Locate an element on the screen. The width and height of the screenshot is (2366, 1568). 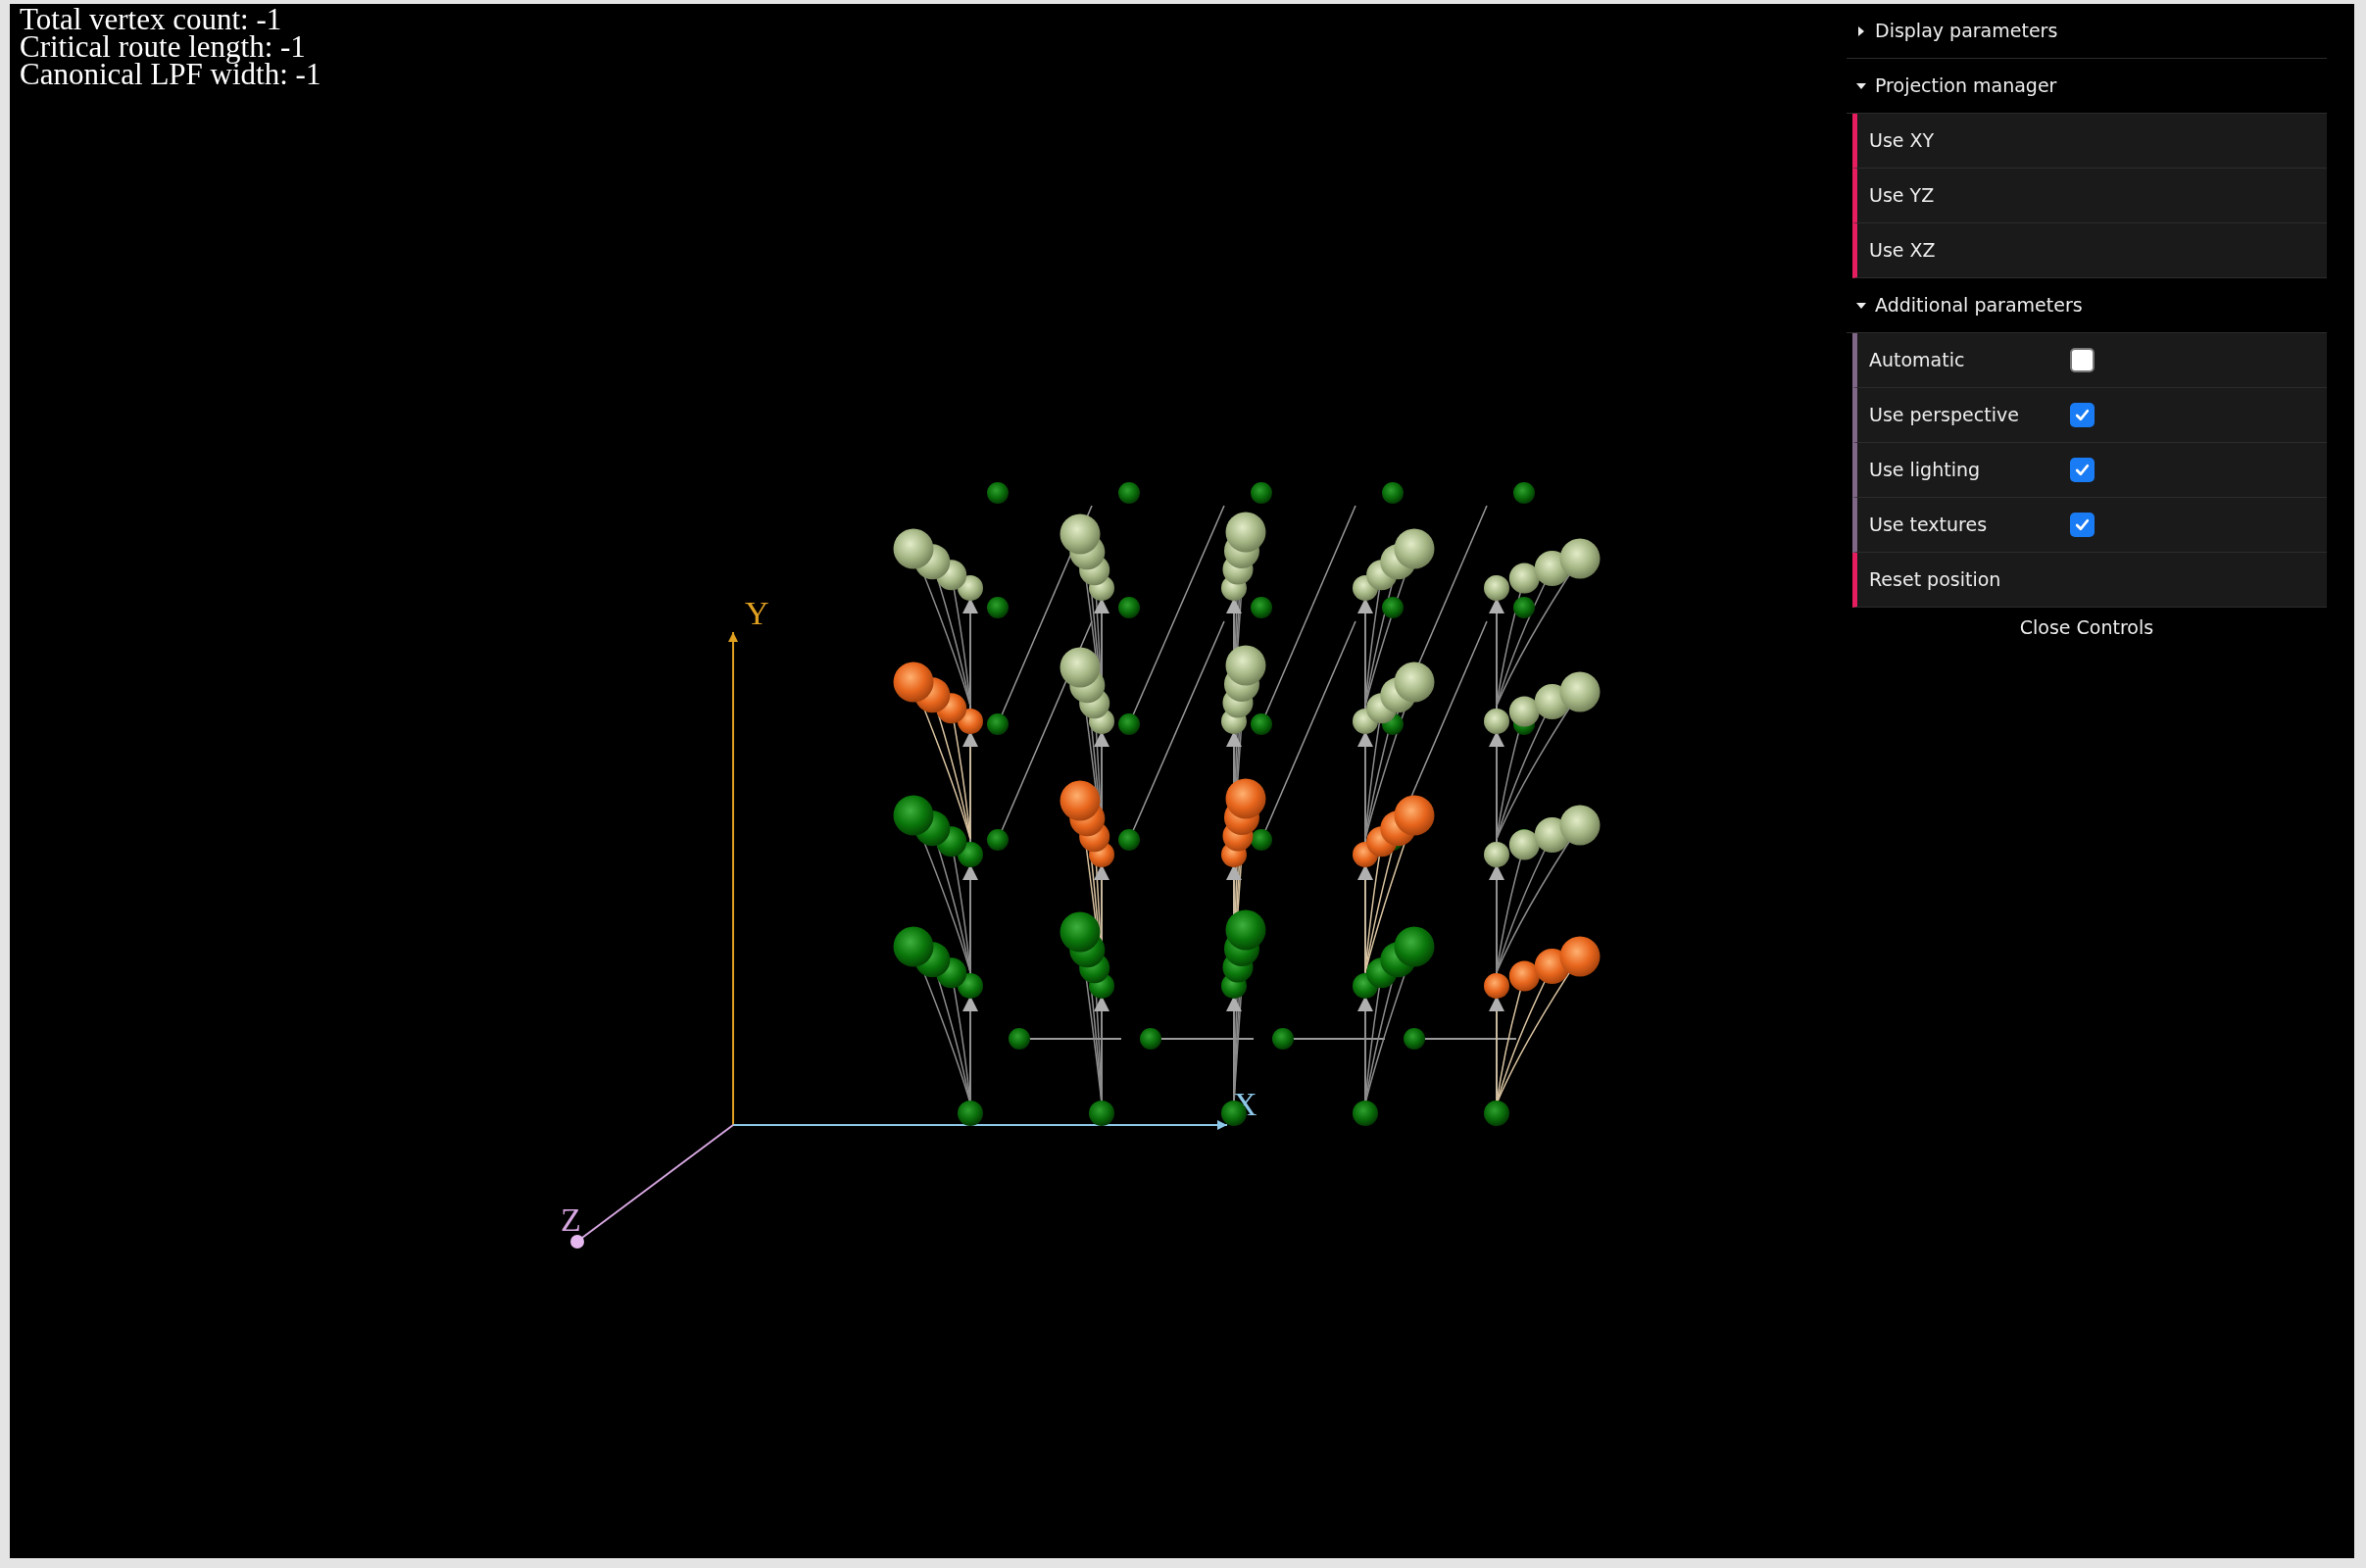
action-button: Use YZ is located at coordinates (2089, 196).